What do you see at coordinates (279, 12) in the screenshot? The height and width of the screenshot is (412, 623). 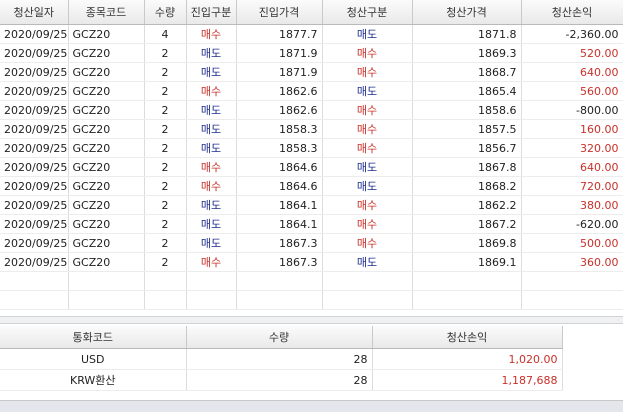 I see `col-header-entry-price: 진입가격` at bounding box center [279, 12].